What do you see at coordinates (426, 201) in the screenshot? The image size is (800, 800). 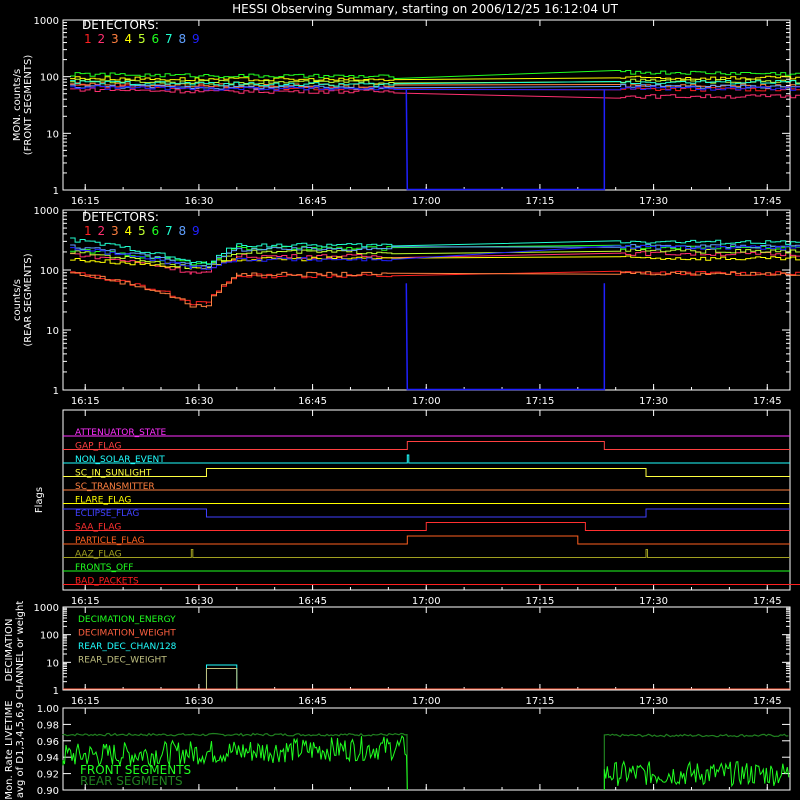 I see `panel1-xlabel-3: 17:00` at bounding box center [426, 201].